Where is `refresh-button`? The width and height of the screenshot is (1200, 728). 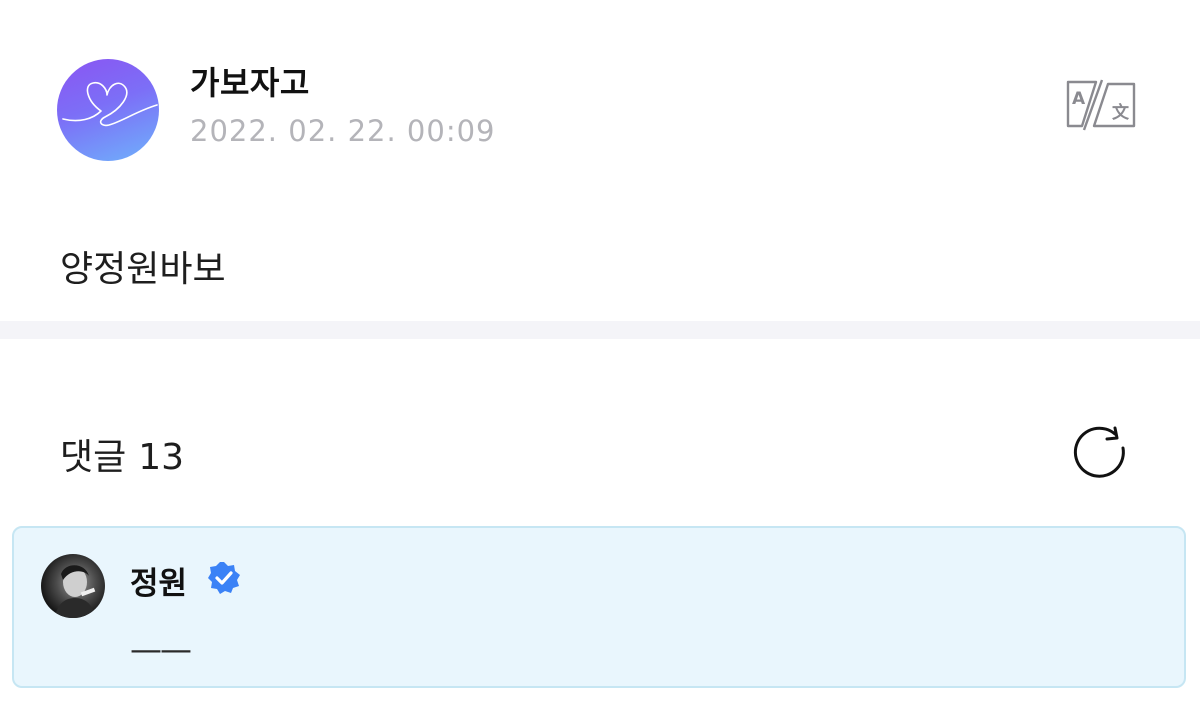 refresh-button is located at coordinates (1101, 452).